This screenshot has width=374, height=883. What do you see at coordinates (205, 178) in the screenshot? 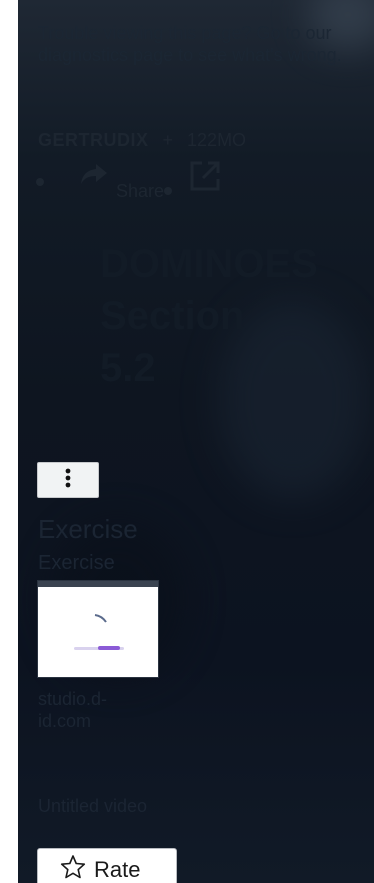
I see `open-external-icon` at bounding box center [205, 178].